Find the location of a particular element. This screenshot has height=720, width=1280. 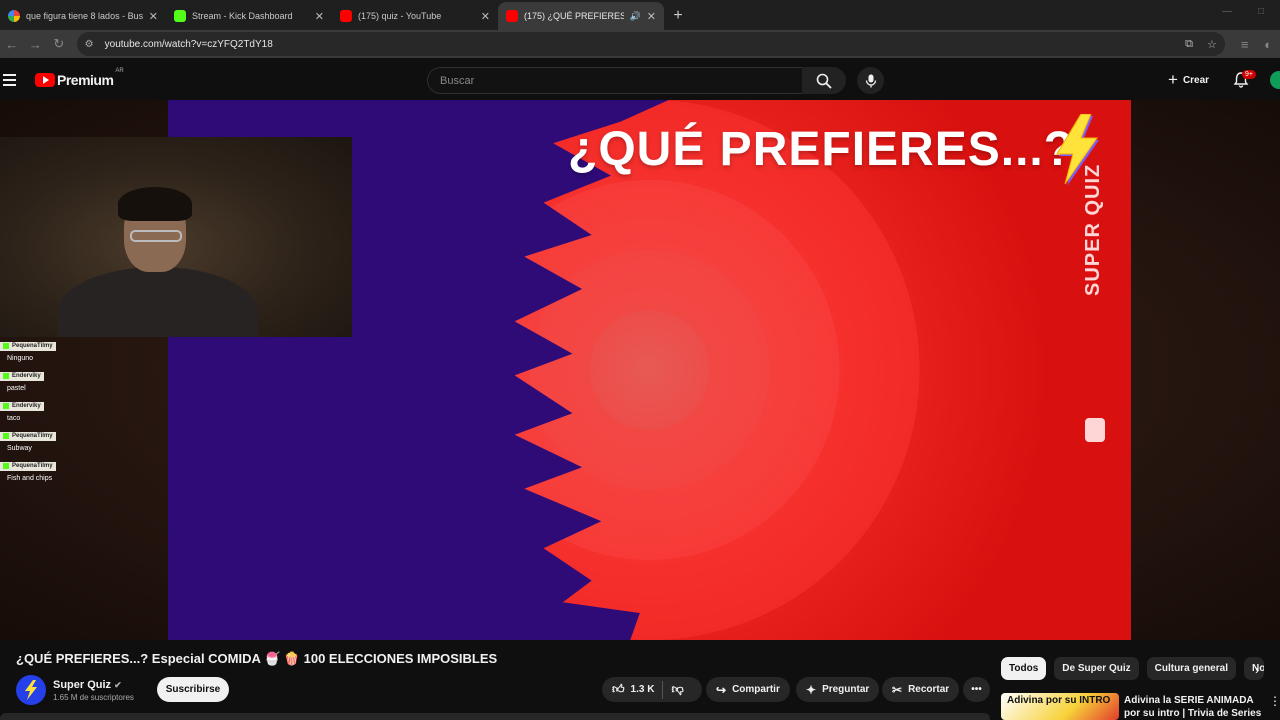

account-avatar is located at coordinates (1275, 80).